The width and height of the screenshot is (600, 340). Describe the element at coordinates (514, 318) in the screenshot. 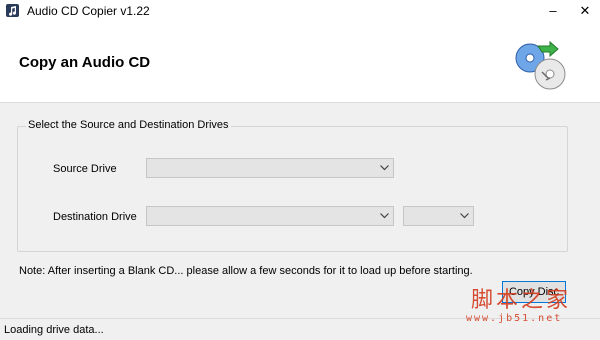

I see `watermark-url: www.jb51.net` at that location.